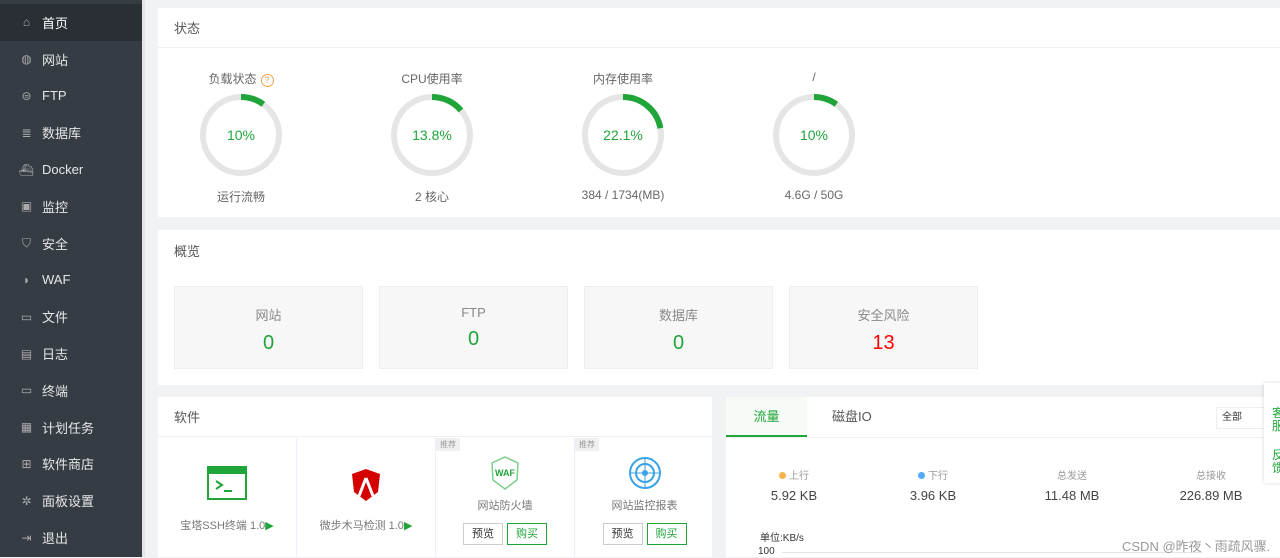 Image resolution: width=1280 pixels, height=558 pixels. I want to click on gauge: / 10% 4.6G / 50G, so click(814, 136).